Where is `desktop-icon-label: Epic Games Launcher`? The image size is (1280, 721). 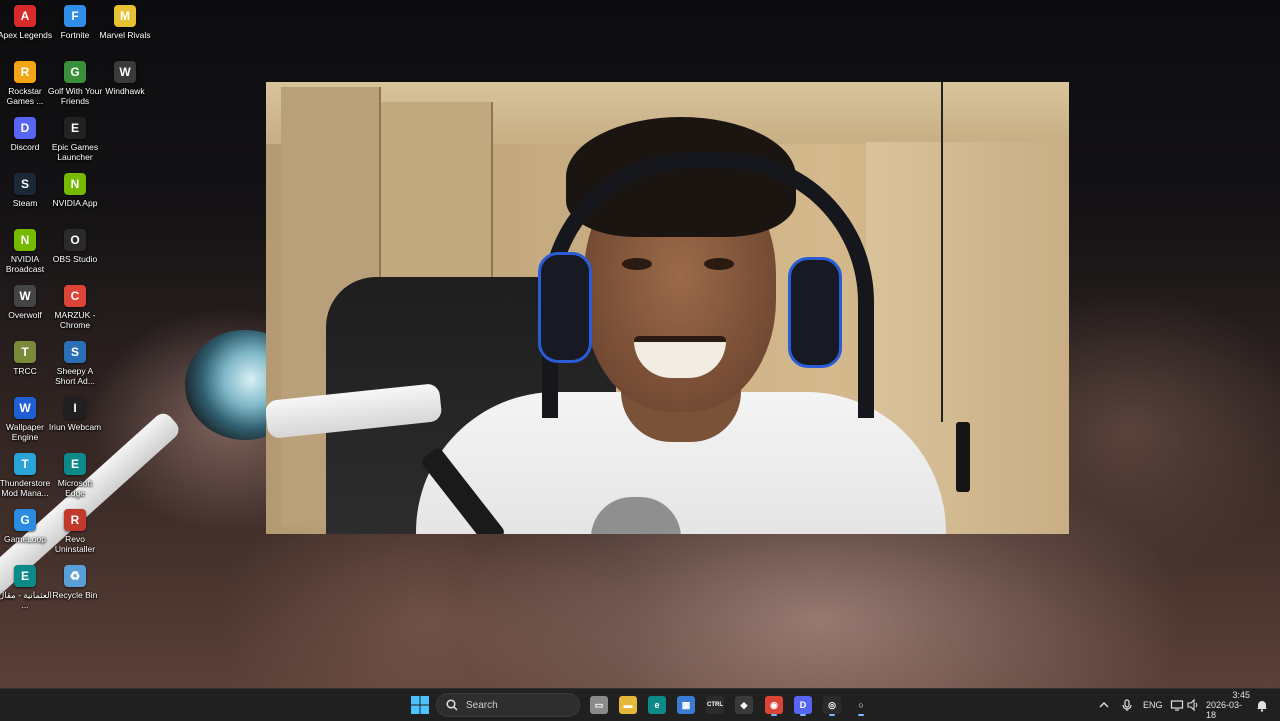
desktop-icon-label: Epic Games Launcher is located at coordinates (75, 152).